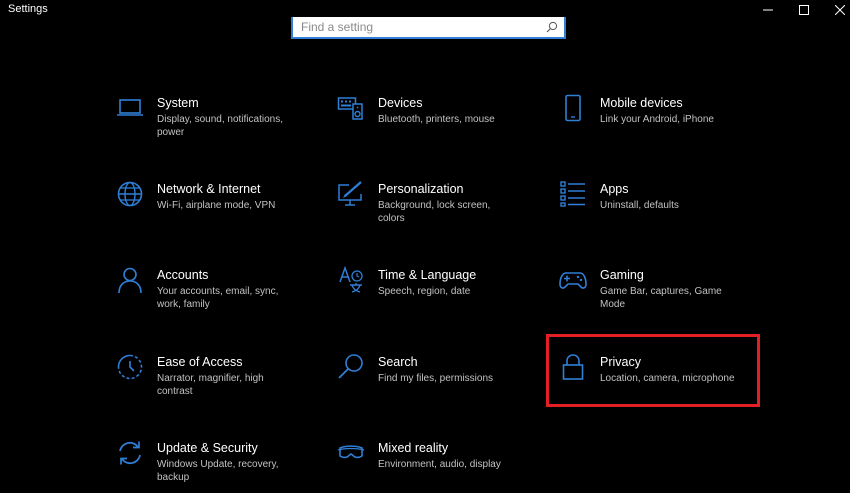  What do you see at coordinates (351, 280) in the screenshot?
I see `time-language-icon` at bounding box center [351, 280].